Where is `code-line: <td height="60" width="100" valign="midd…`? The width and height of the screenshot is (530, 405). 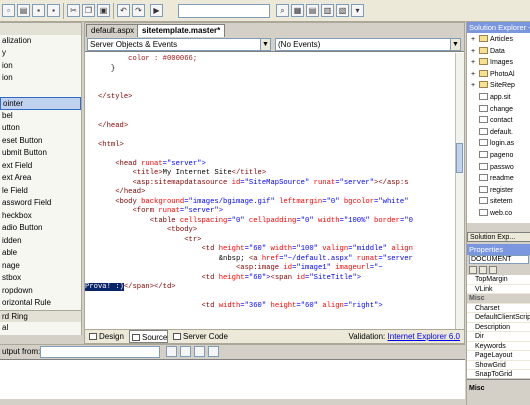
code-line: <td height="60" width="100" valign="midd… is located at coordinates (248, 249).